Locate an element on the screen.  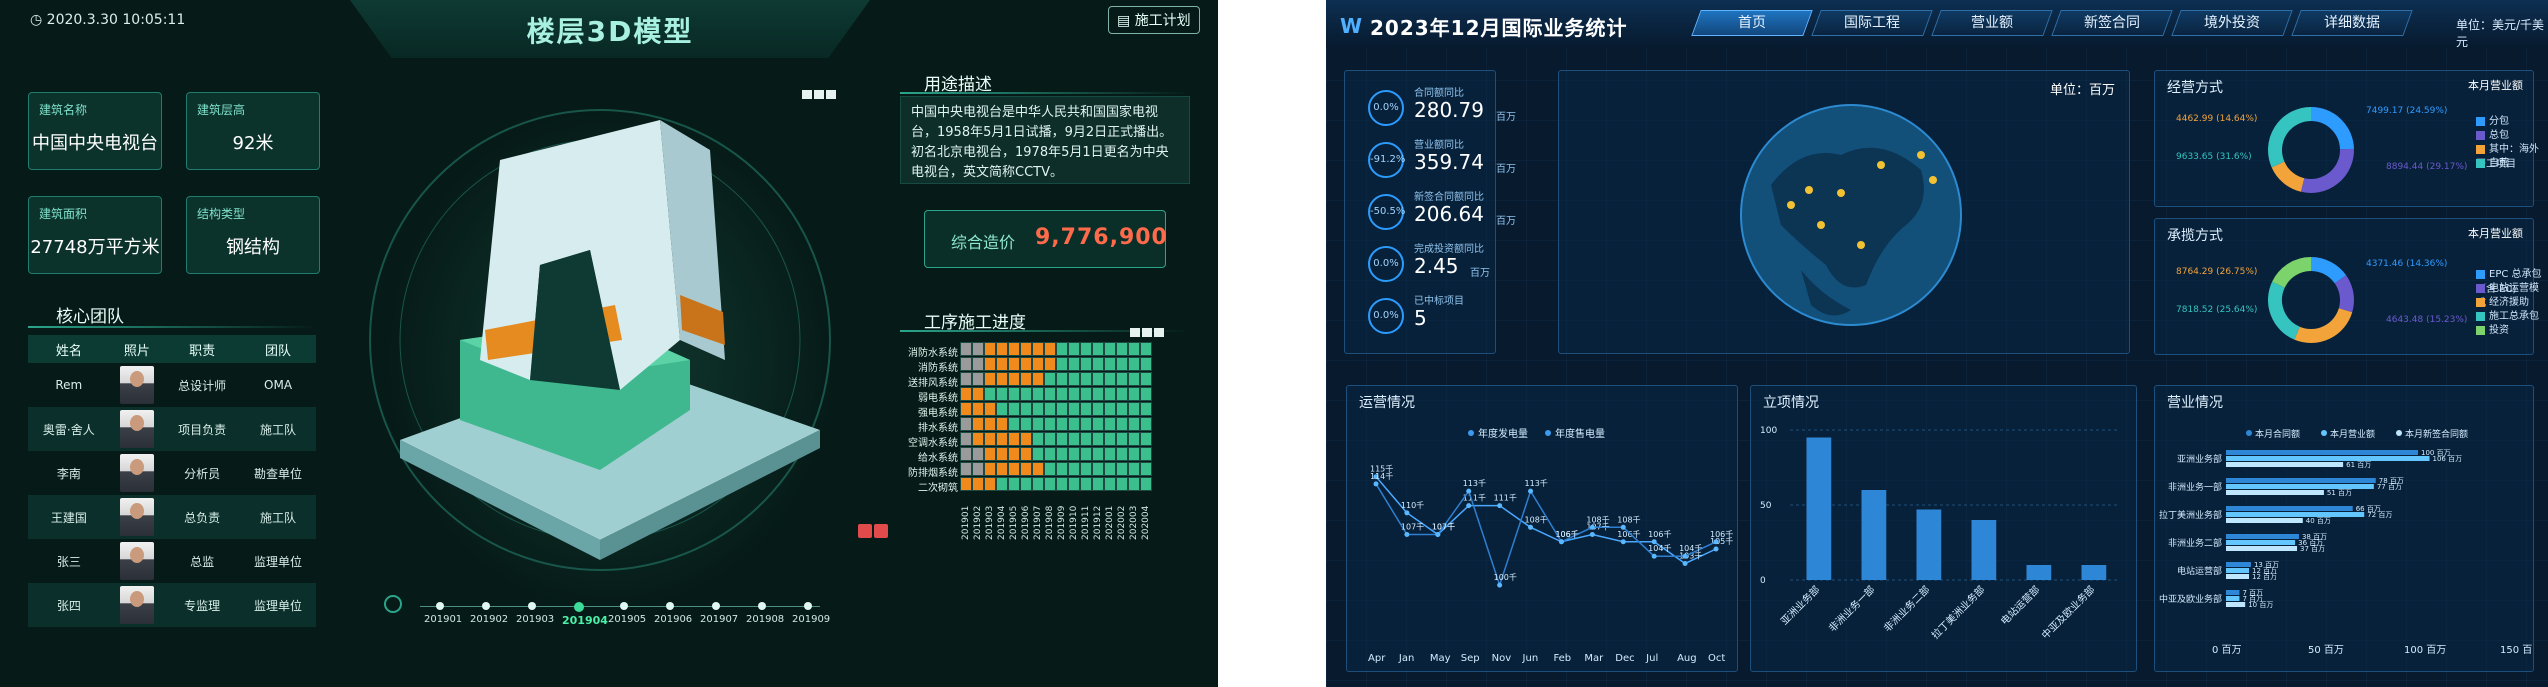
nav-home: 首页 is located at coordinates (1752, 23).